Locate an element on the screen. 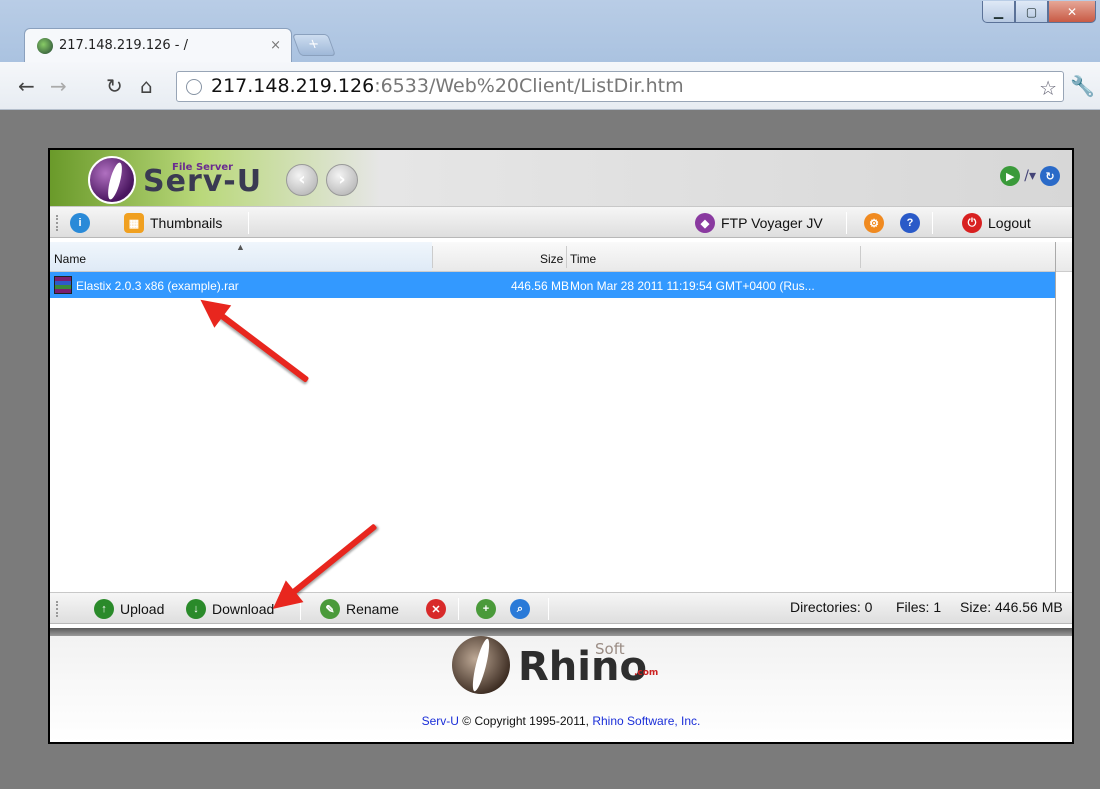 The width and height of the screenshot is (1100, 789). servu-link: Serv-U is located at coordinates (440, 721).